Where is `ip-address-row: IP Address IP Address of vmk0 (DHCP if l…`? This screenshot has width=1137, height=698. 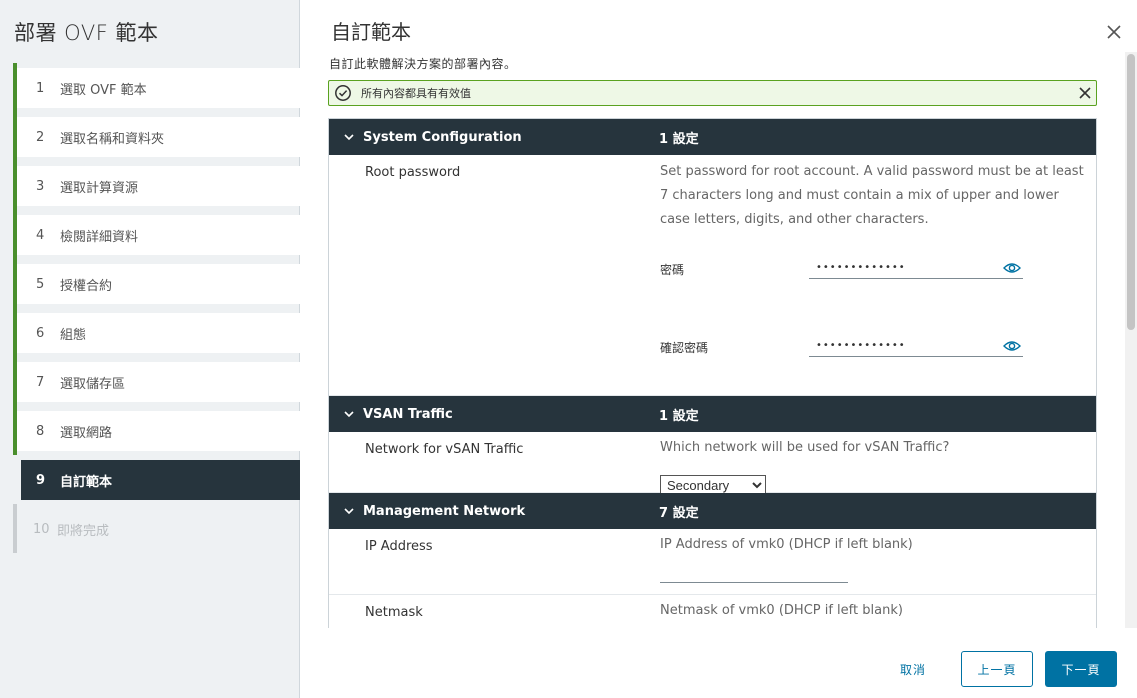
ip-address-row: IP Address IP Address of vmk0 (DHCP if l… is located at coordinates (712, 562).